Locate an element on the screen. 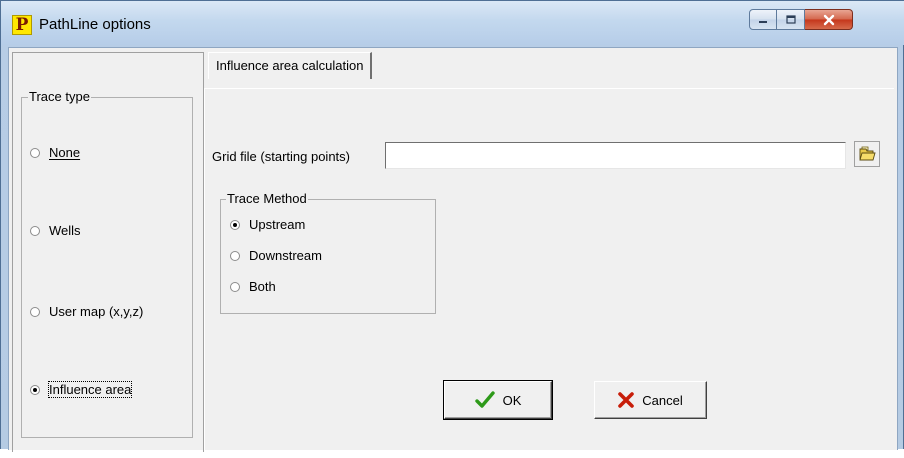 The image size is (904, 458). minimize-icon is located at coordinates (763, 21).